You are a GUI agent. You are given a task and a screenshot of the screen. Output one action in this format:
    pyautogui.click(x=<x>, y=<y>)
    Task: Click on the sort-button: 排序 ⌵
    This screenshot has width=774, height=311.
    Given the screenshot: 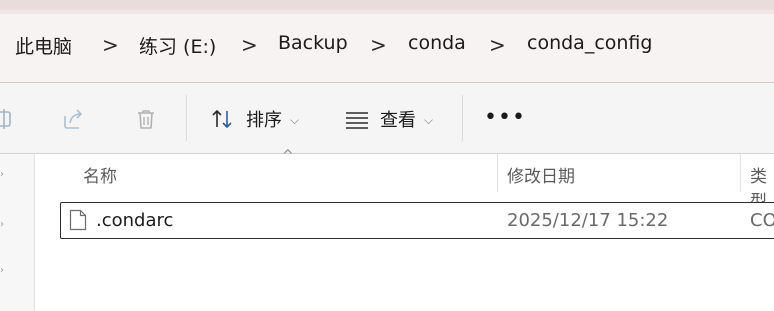 What is the action you would take?
    pyautogui.click(x=254, y=119)
    